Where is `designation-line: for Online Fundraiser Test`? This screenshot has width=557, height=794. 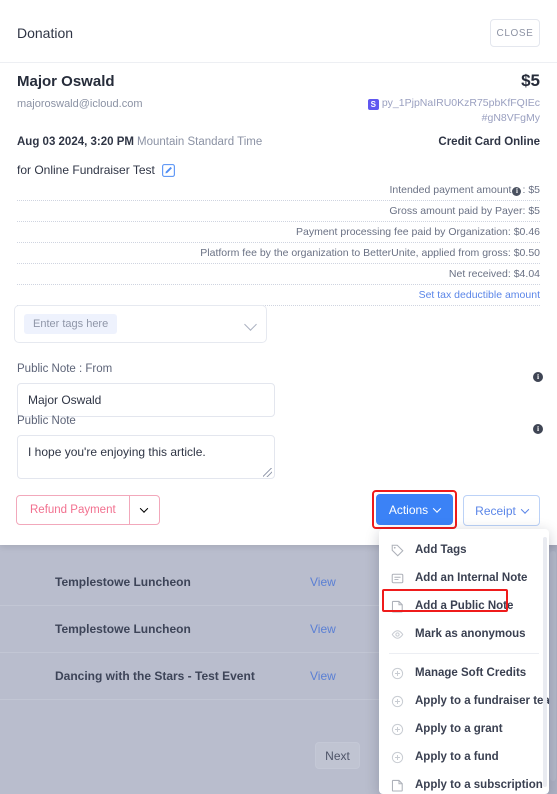
designation-line: for Online Fundraiser Test is located at coordinates (96, 170).